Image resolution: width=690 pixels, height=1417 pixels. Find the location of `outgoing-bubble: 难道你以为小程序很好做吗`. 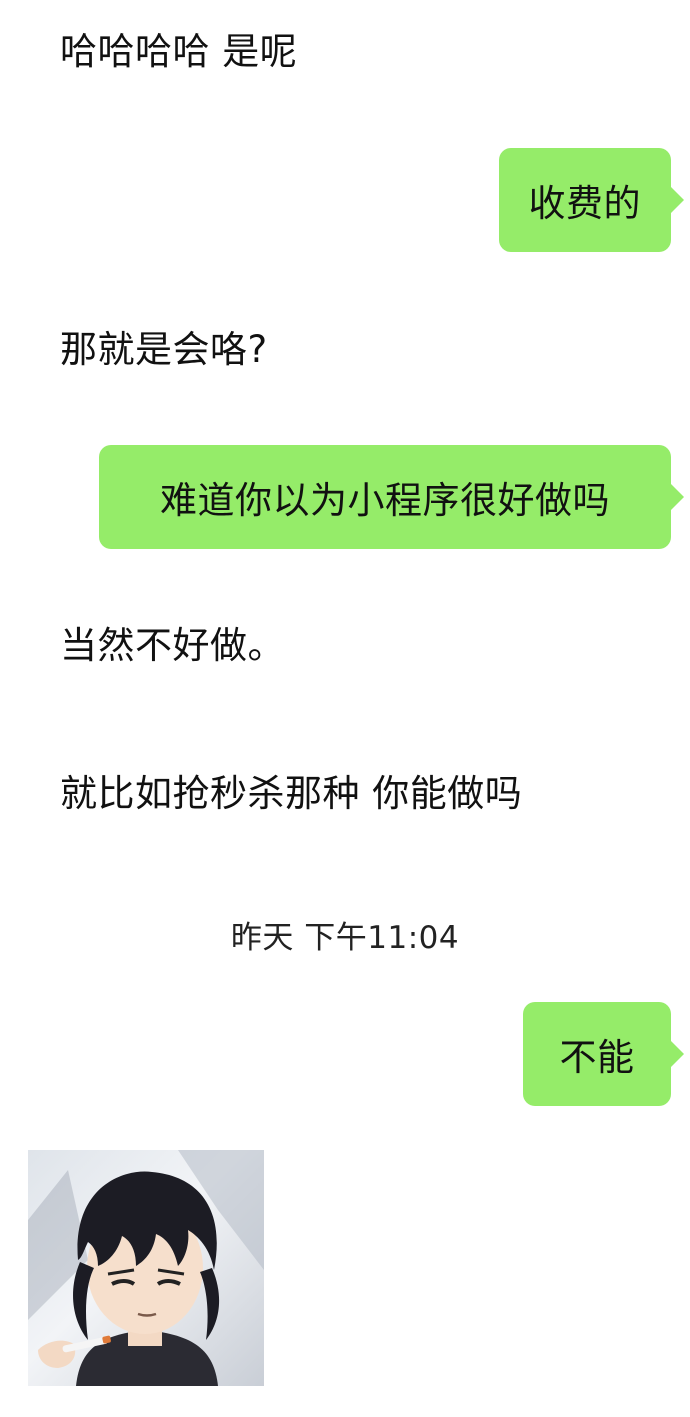

outgoing-bubble: 难道你以为小程序很好做吗 is located at coordinates (385, 497).